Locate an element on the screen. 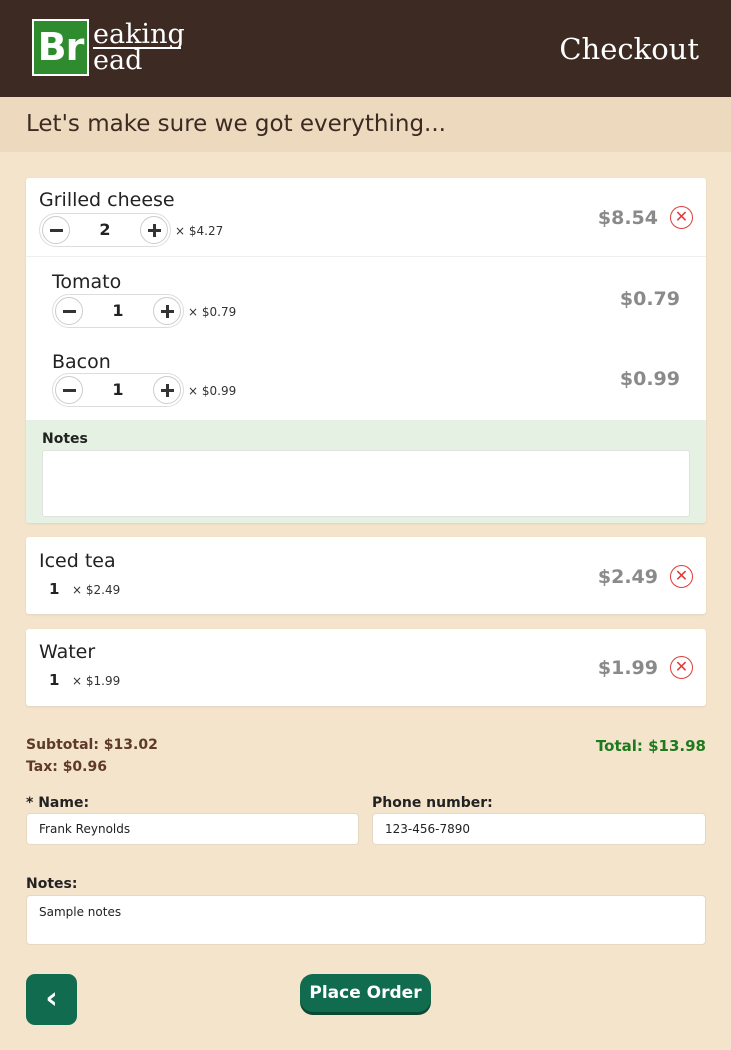 This screenshot has width=731, height=1050. phone-field: 123-456-7890 is located at coordinates (539, 829).